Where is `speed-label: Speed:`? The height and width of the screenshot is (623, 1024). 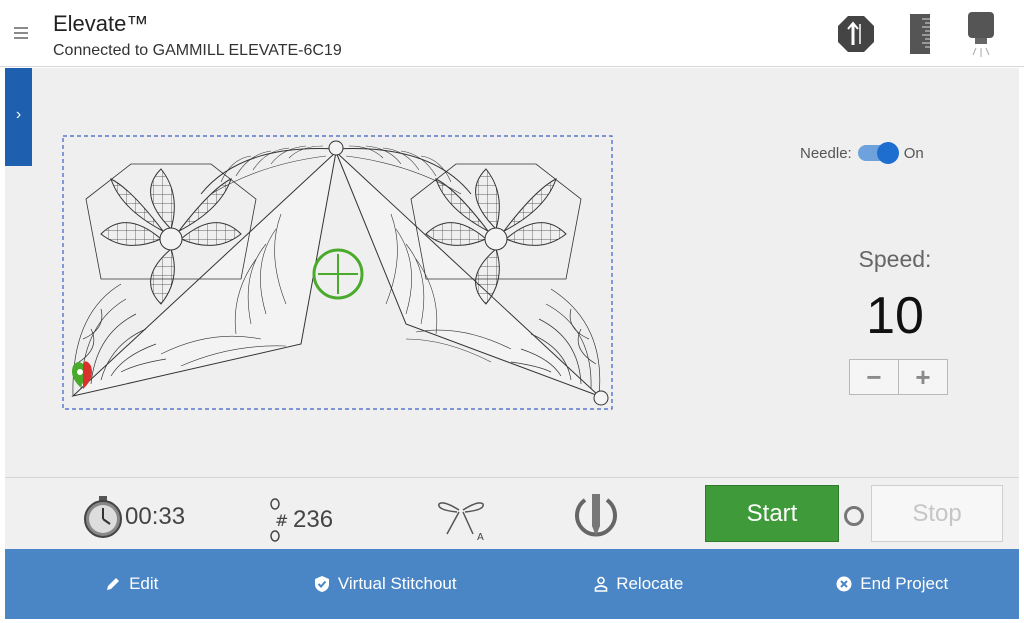 speed-label: Speed: is located at coordinates (895, 259).